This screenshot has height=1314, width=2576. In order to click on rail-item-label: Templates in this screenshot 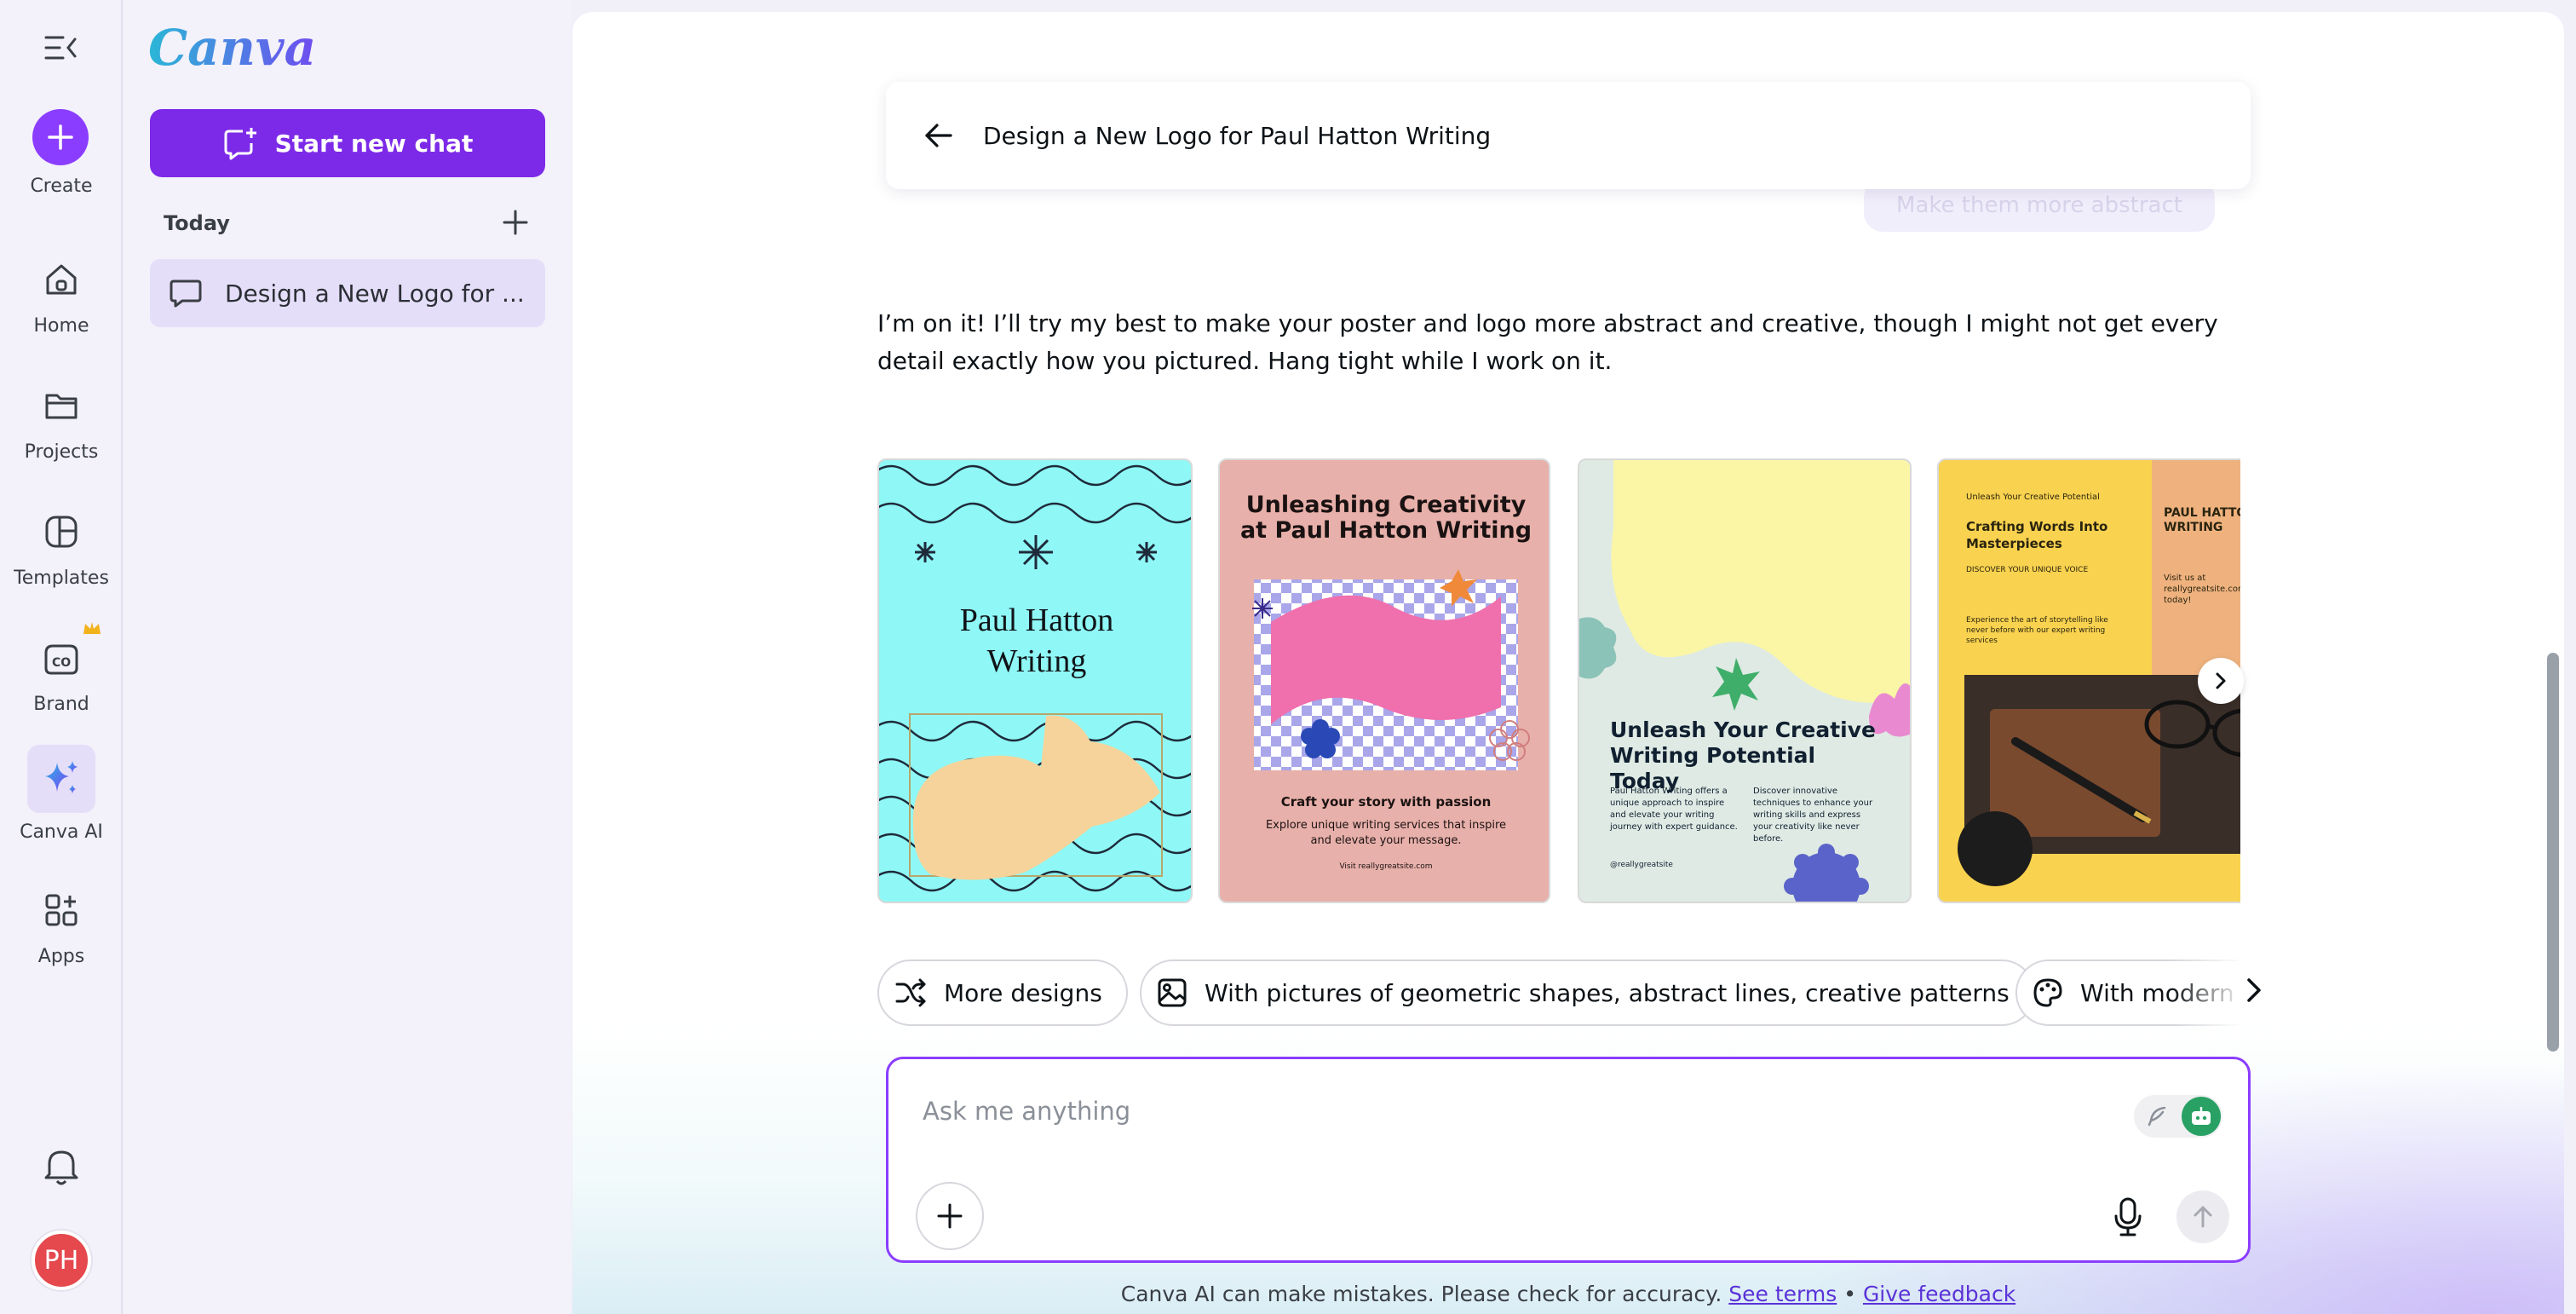, I will do `click(61, 578)`.